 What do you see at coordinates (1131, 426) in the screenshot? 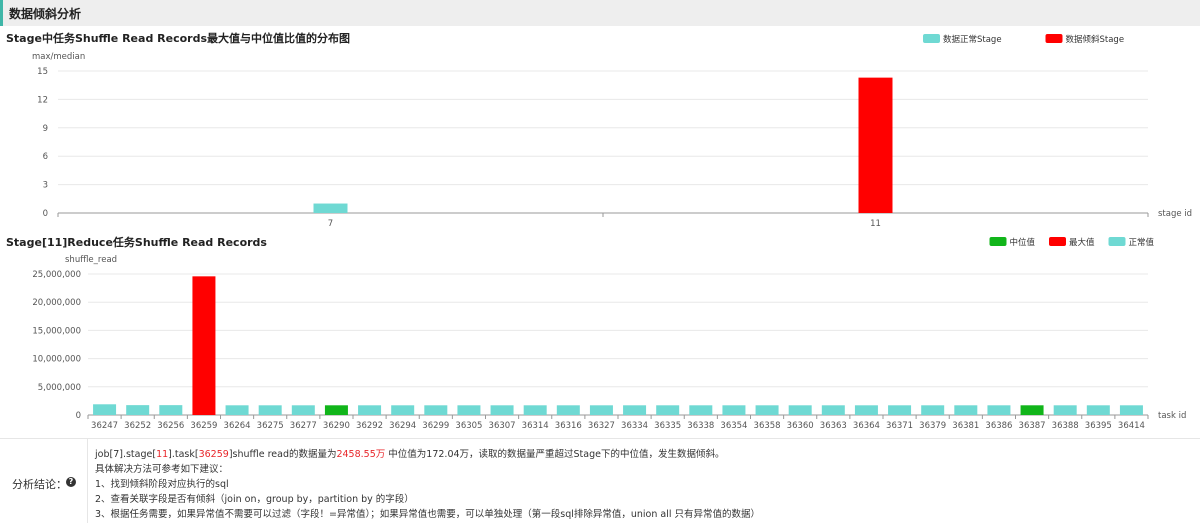
I see `x-tick-label: 36414` at bounding box center [1131, 426].